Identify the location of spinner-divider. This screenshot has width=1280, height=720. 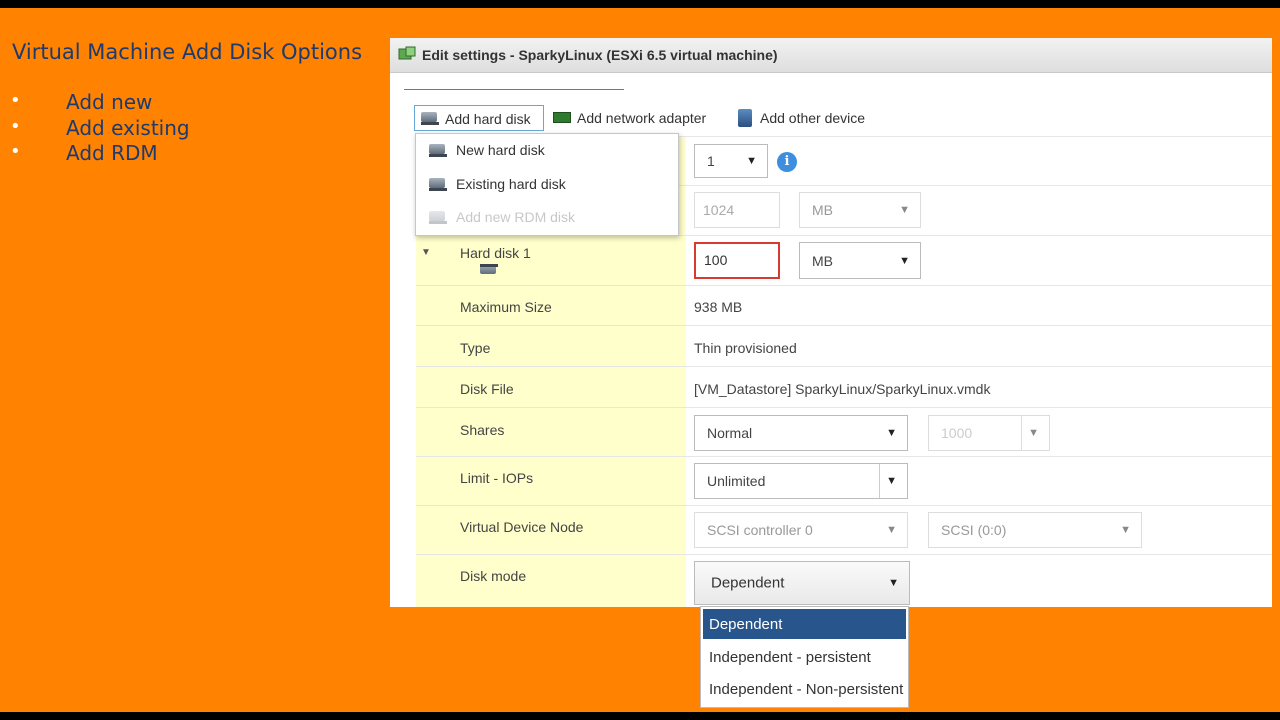
(1021, 433).